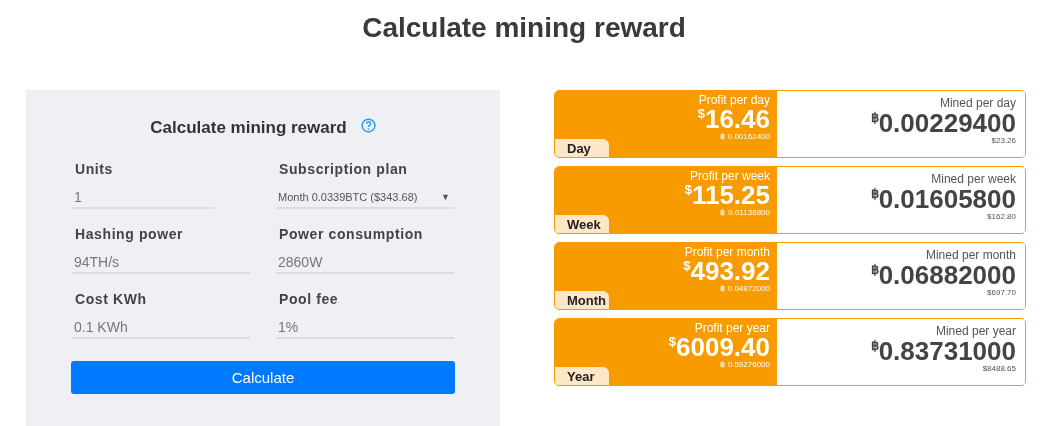 Image resolution: width=1048 pixels, height=426 pixels. What do you see at coordinates (999, 369) in the screenshot?
I see `mined-usd: $8488.65` at bounding box center [999, 369].